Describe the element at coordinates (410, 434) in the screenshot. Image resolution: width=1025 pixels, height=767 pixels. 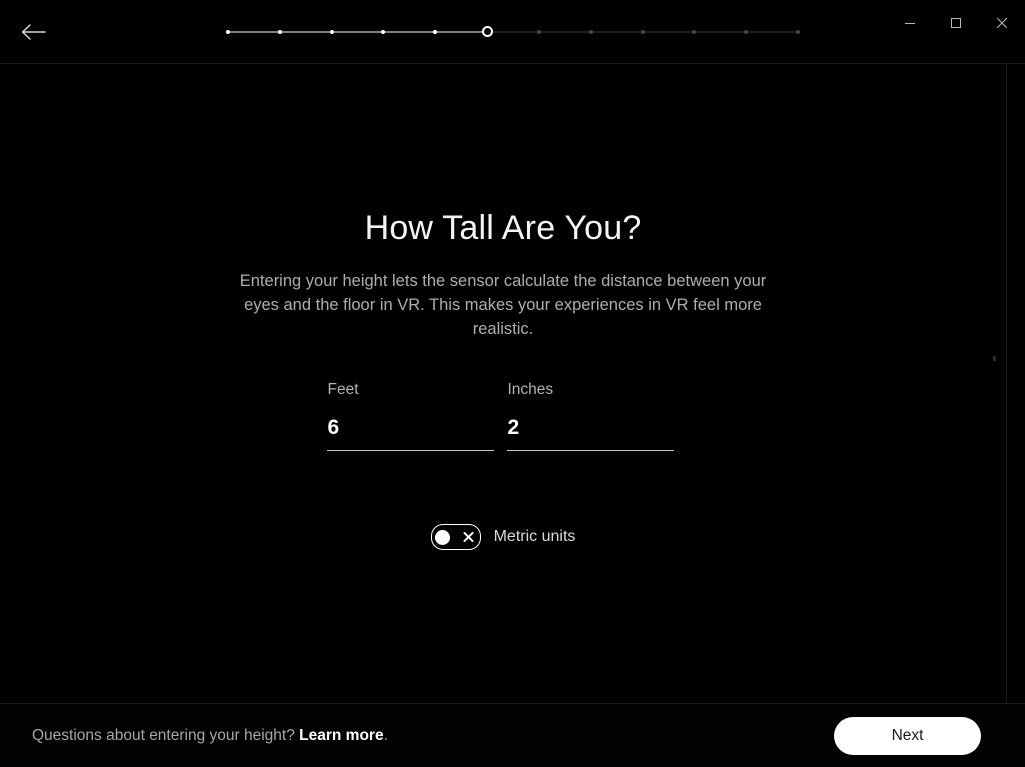
I see `feet-input` at that location.